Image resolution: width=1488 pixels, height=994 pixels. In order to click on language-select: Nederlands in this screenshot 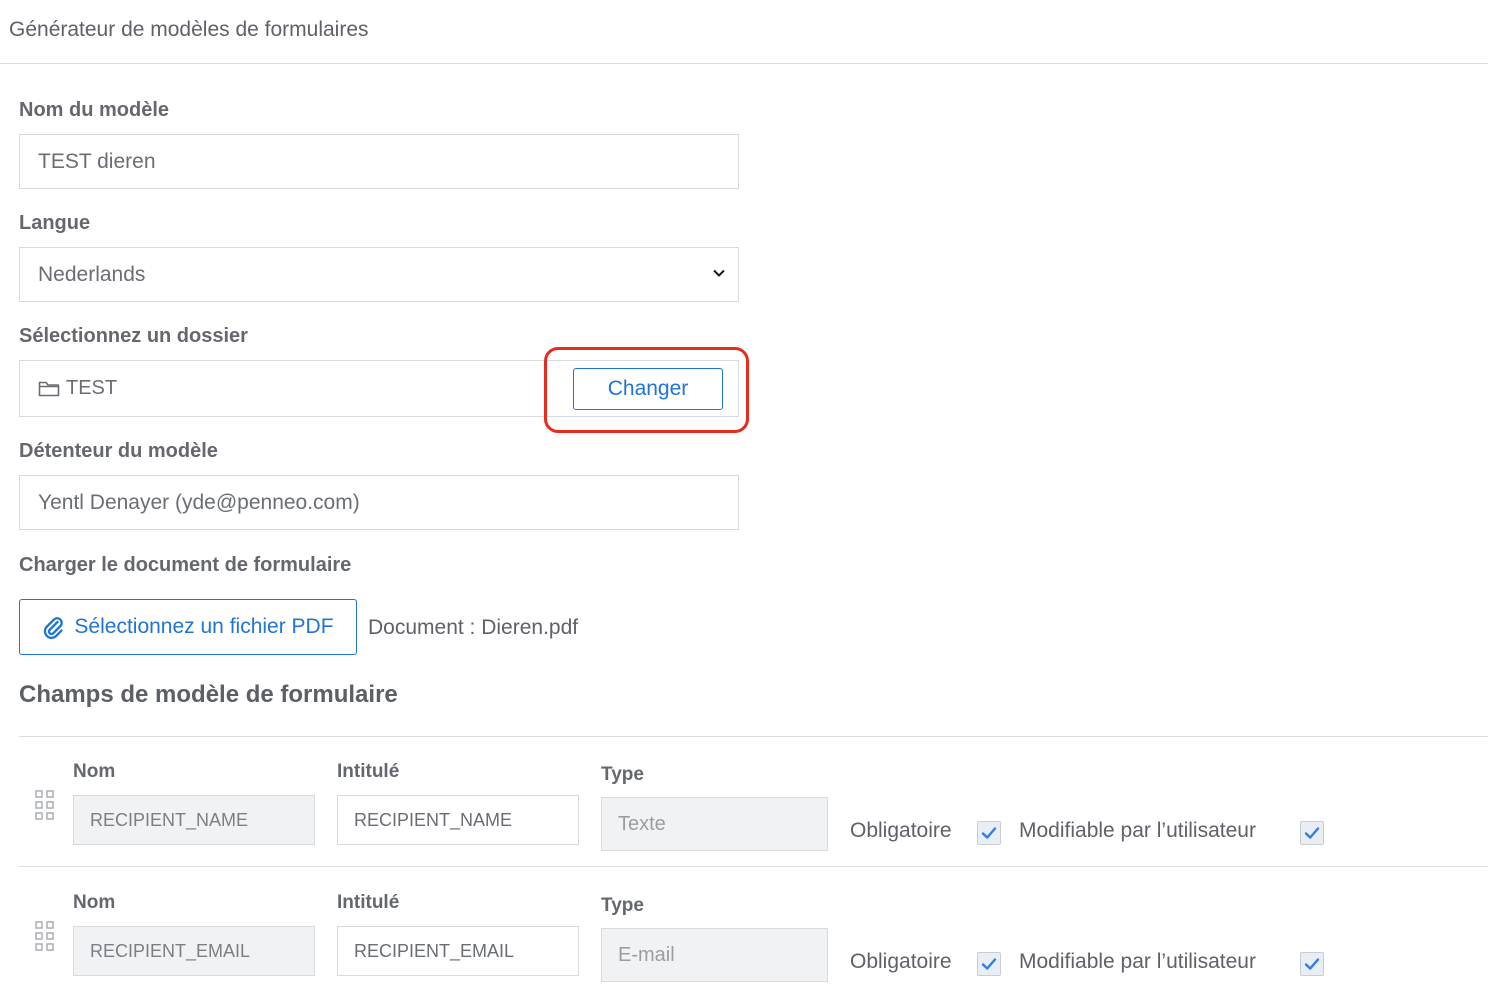, I will do `click(379, 274)`.